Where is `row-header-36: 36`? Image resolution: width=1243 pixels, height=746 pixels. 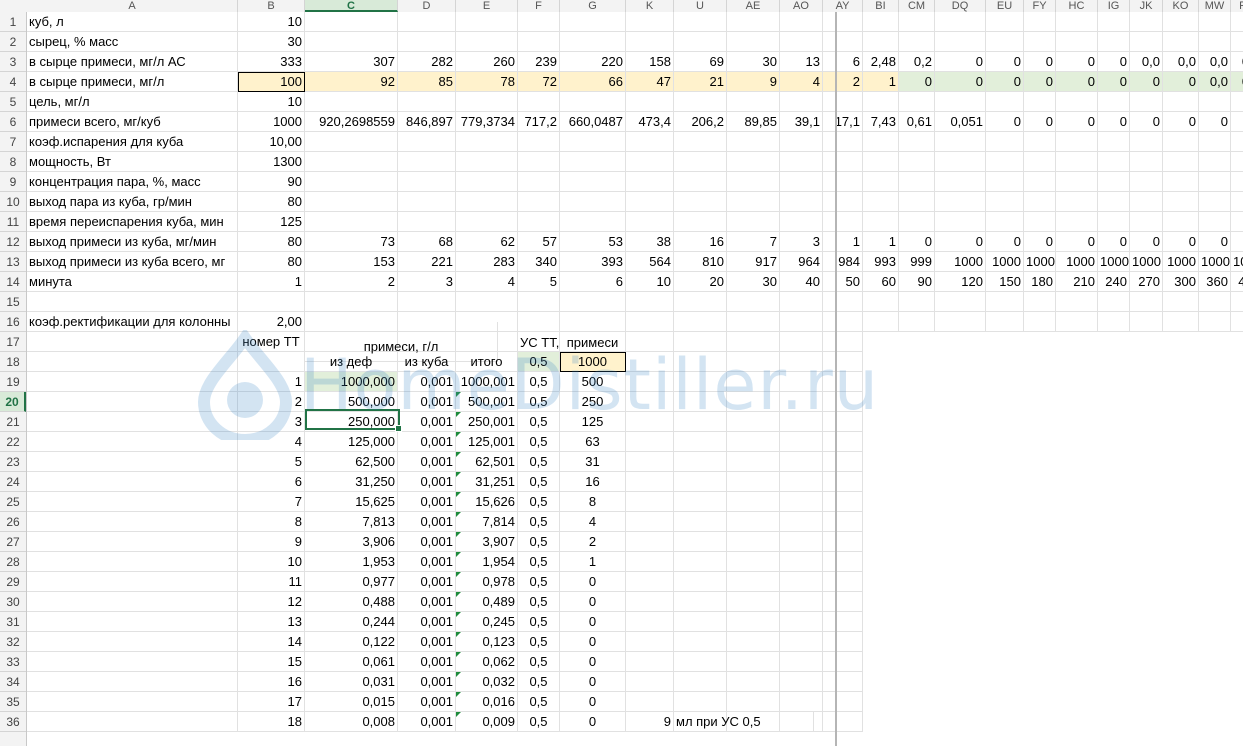
row-header-36: 36 is located at coordinates (13, 722).